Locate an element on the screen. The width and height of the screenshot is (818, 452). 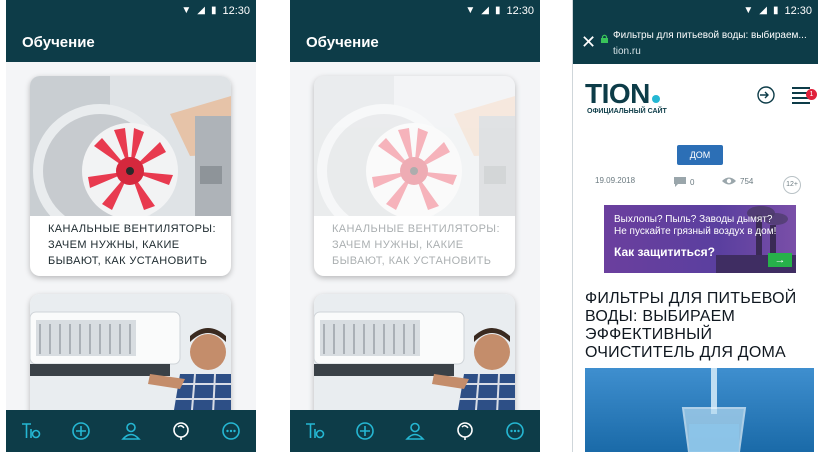
views-text: 754 is located at coordinates (747, 181).